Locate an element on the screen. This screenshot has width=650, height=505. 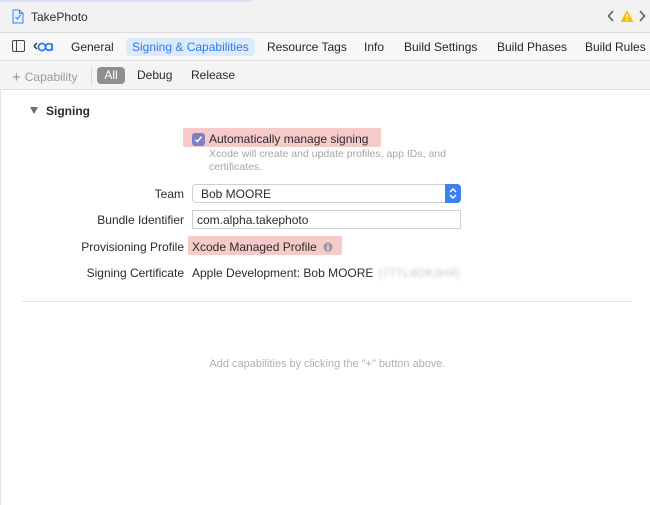
signing-certificate-label: Signing Certificate is located at coordinates (135, 273).